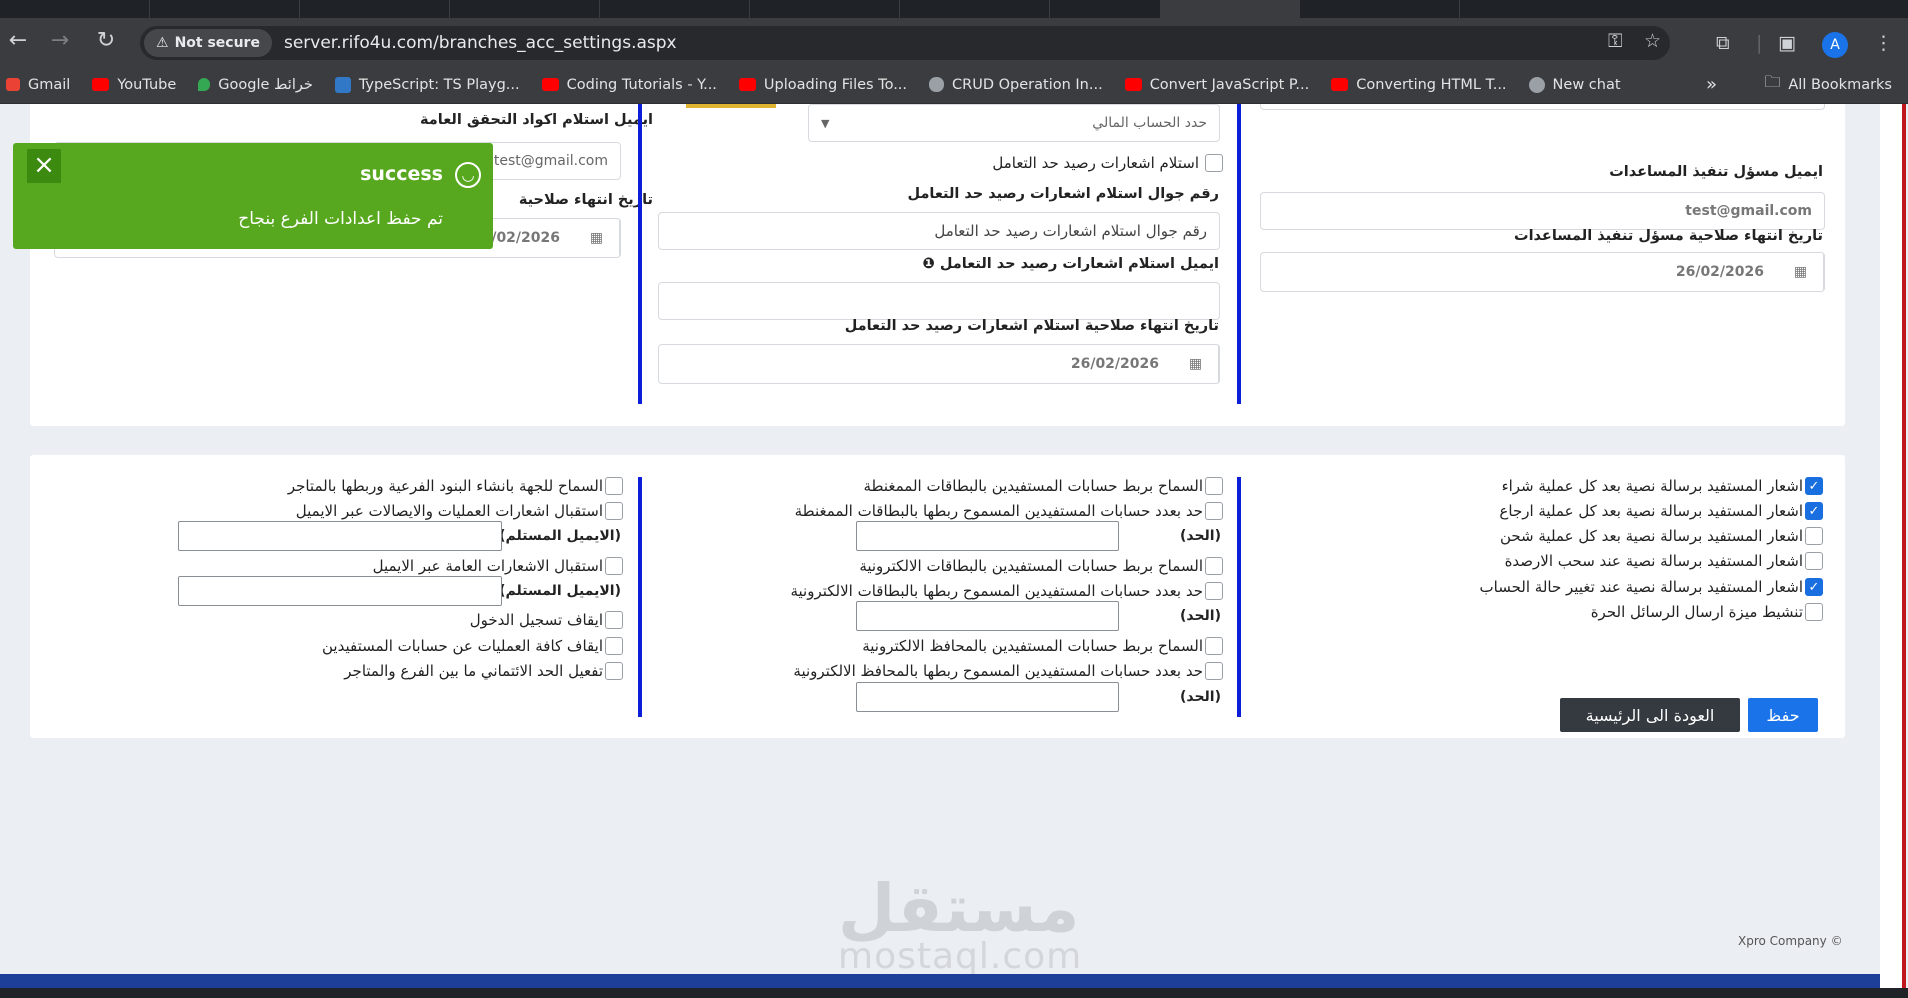 The width and height of the screenshot is (1908, 998). Describe the element at coordinates (1650, 715) in the screenshot. I see `back-home-button: العودة الى الرئيسية` at that location.